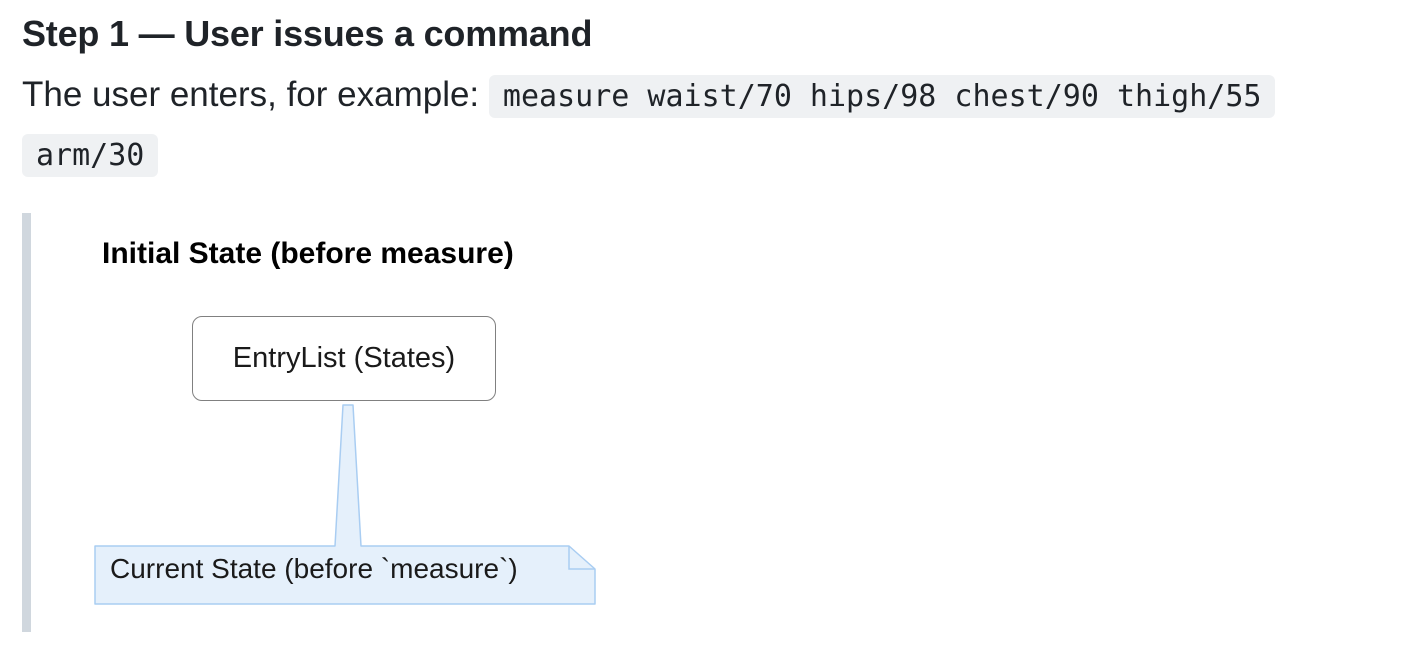 Image resolution: width=1402 pixels, height=646 pixels. I want to click on intro-text: The user enters, for example:, so click(255, 94).